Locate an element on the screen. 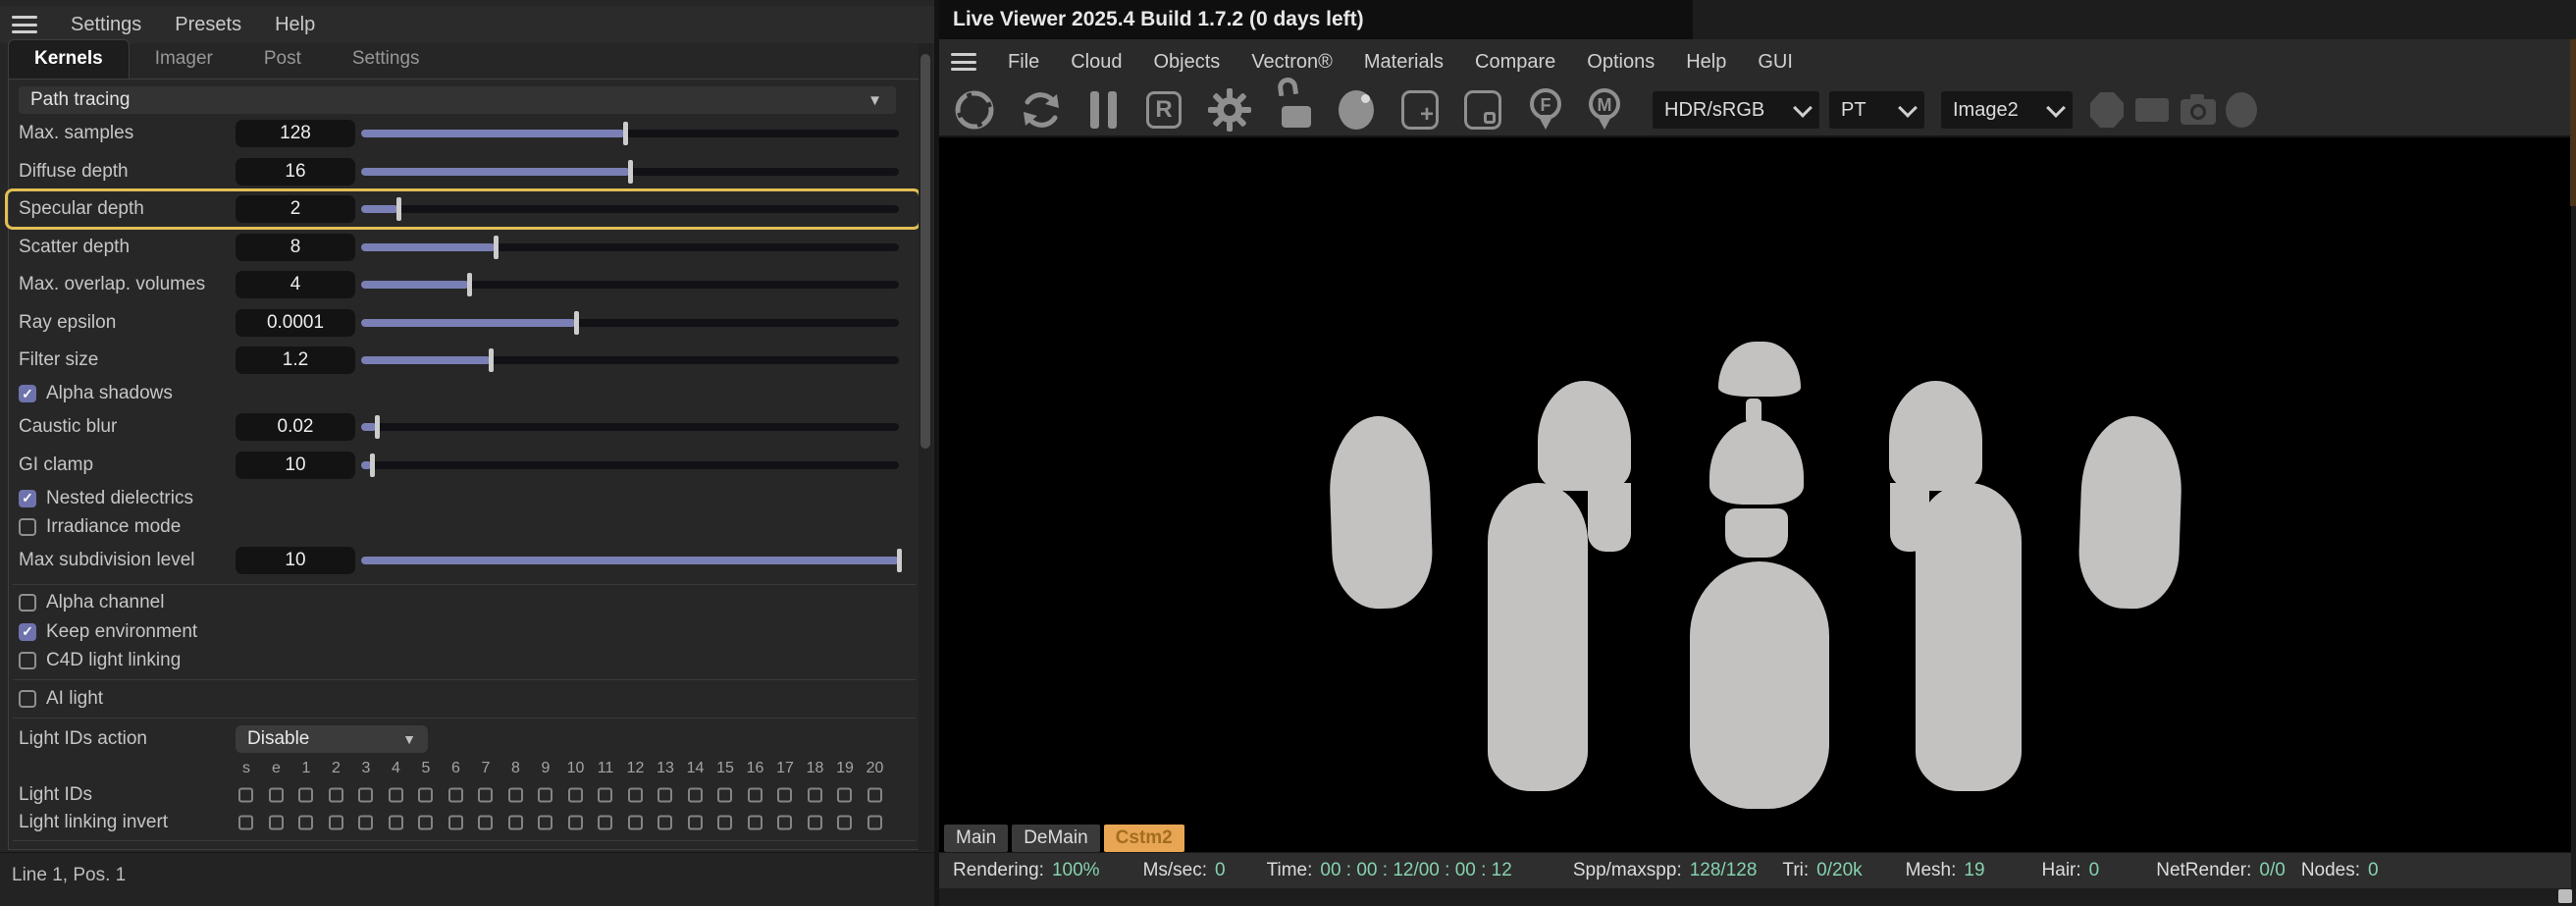 The height and width of the screenshot is (906, 2576). material-picker-icon: M is located at coordinates (1604, 109).